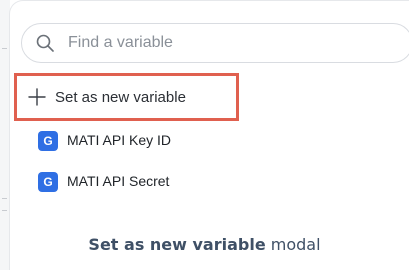  I want to click on variable-item-mati-api-key-id: G MATI API Key ID, so click(206, 142).